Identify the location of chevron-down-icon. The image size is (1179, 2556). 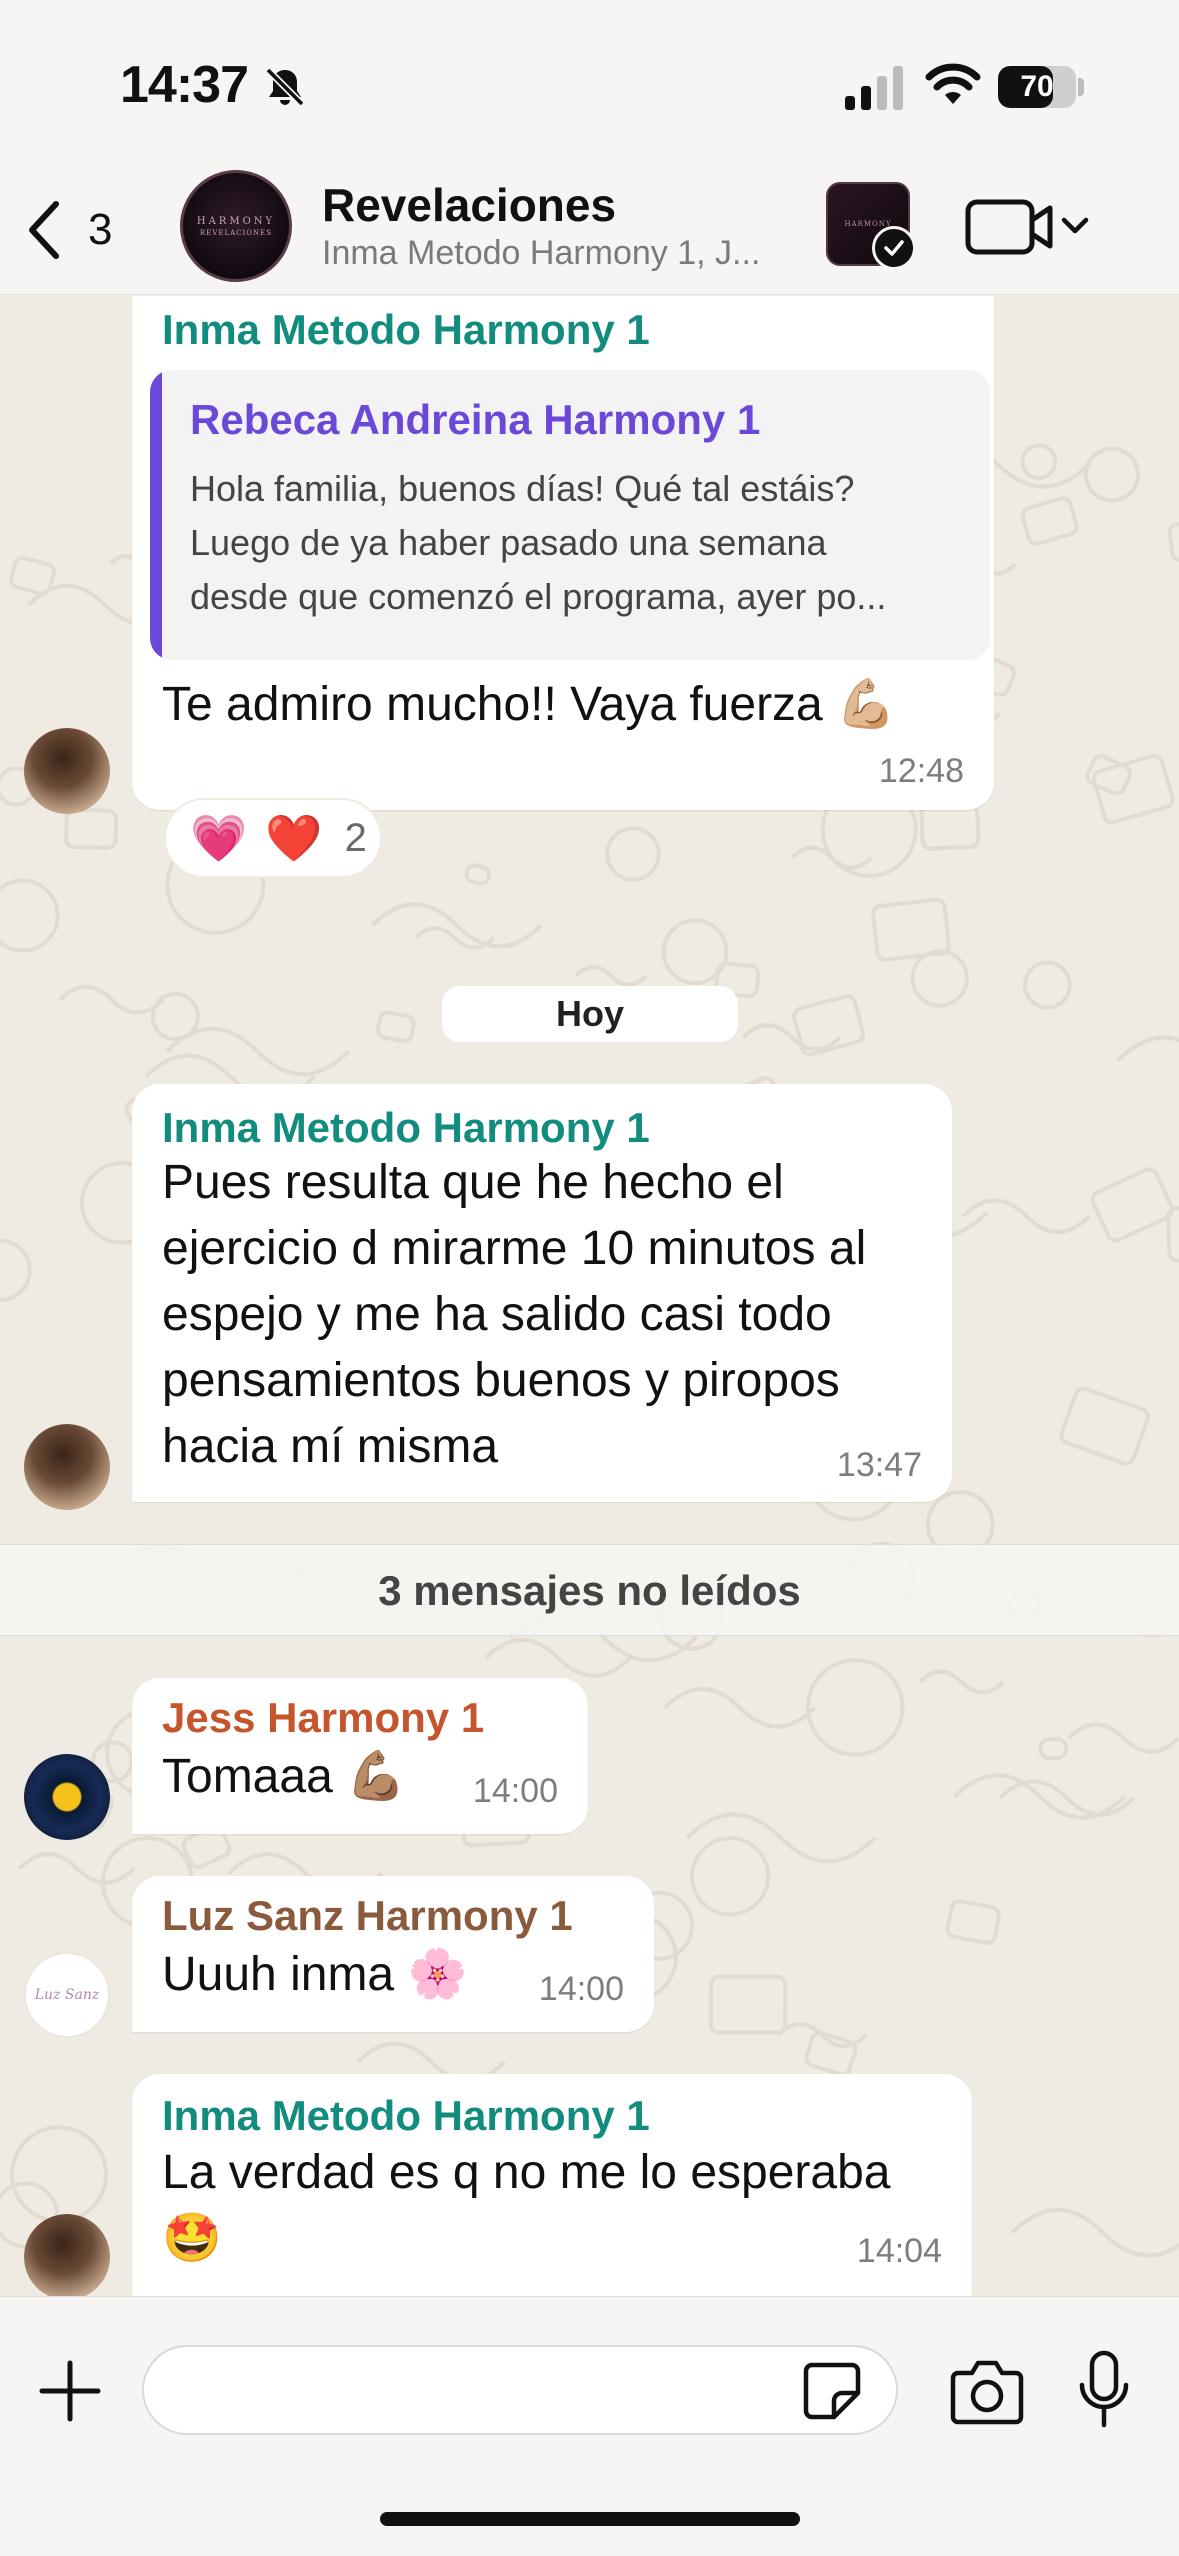
(1075, 225).